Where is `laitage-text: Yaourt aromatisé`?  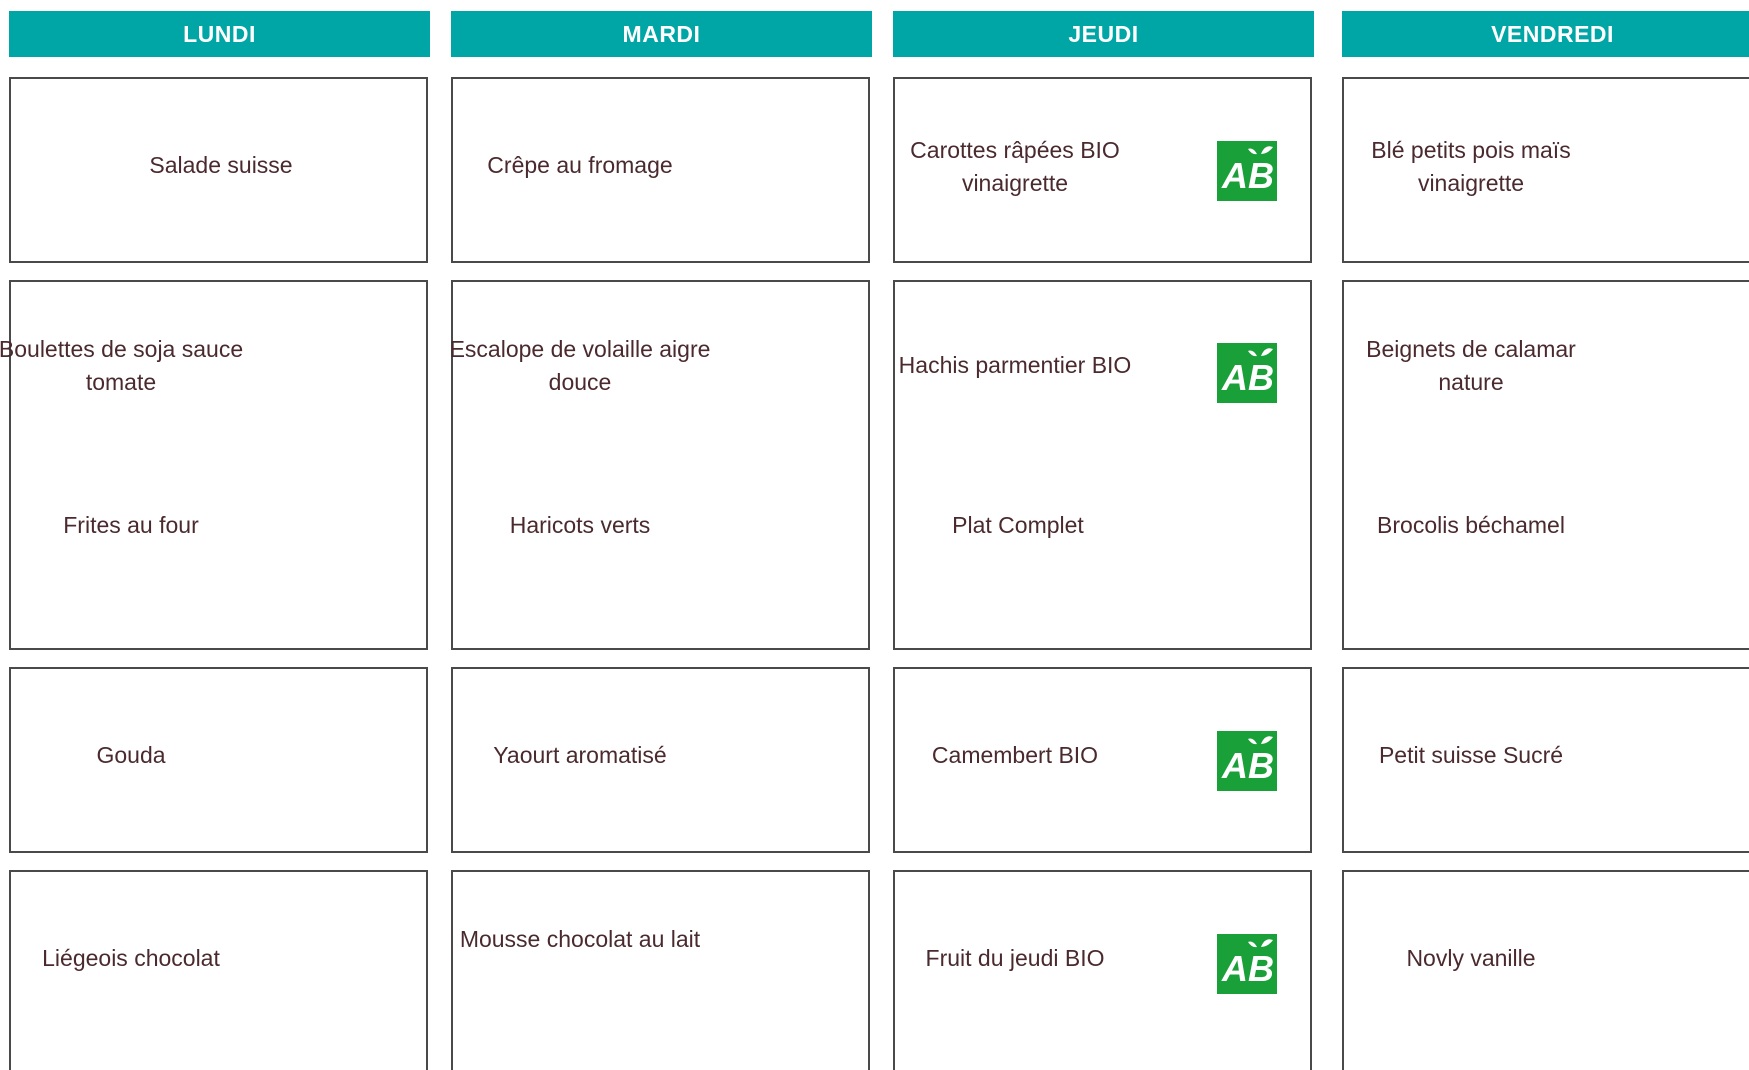 laitage-text: Yaourt aromatisé is located at coordinates (580, 755).